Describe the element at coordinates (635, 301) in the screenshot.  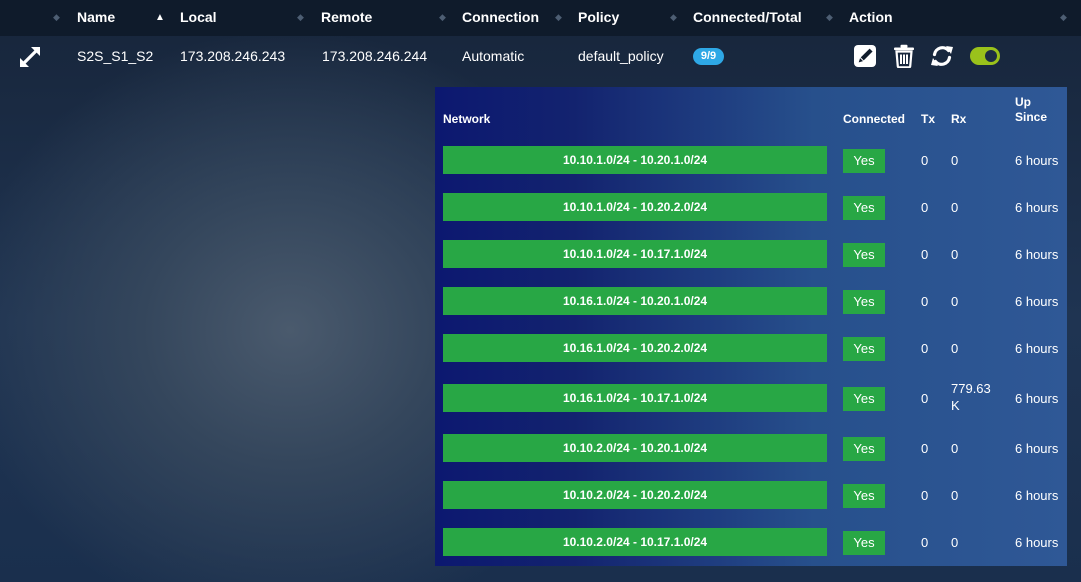
I see `network-pair: 10.16.1.0/24 - 10.20.1.0/24` at that location.